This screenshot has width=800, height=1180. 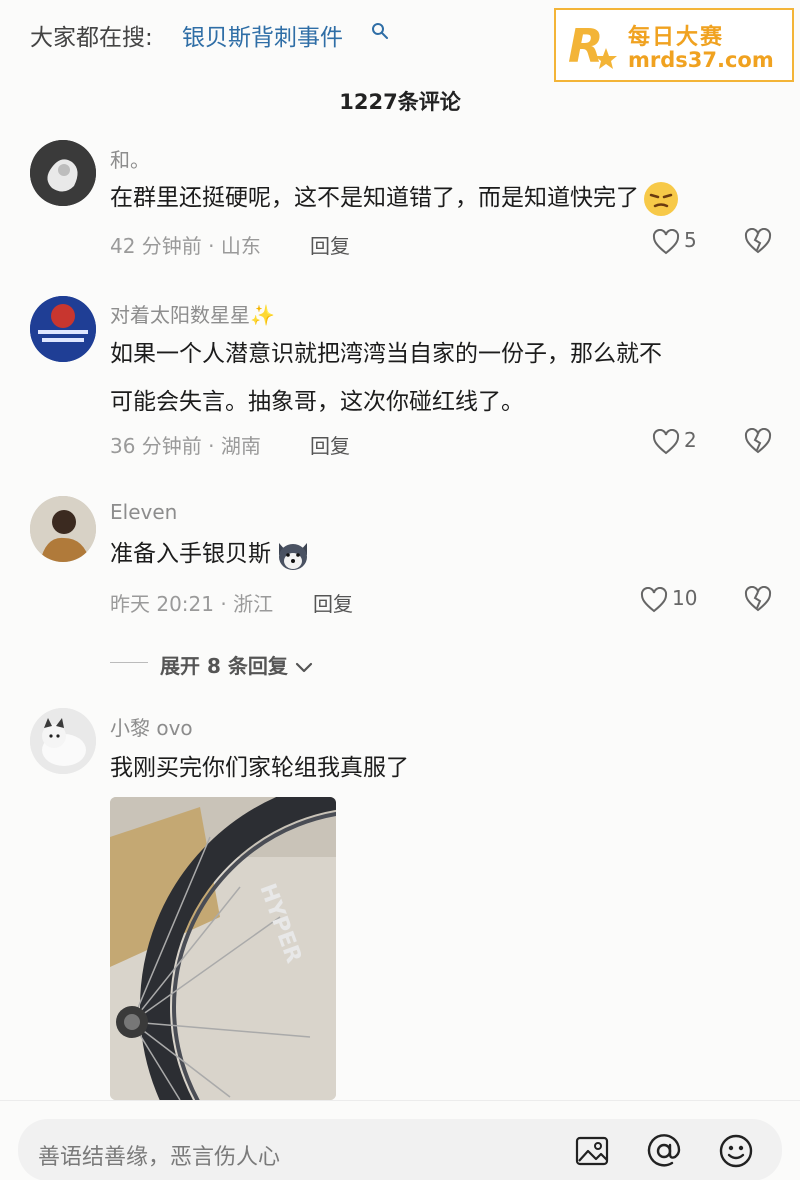 What do you see at coordinates (130, 158) in the screenshot?
I see `comment-username: 和。` at bounding box center [130, 158].